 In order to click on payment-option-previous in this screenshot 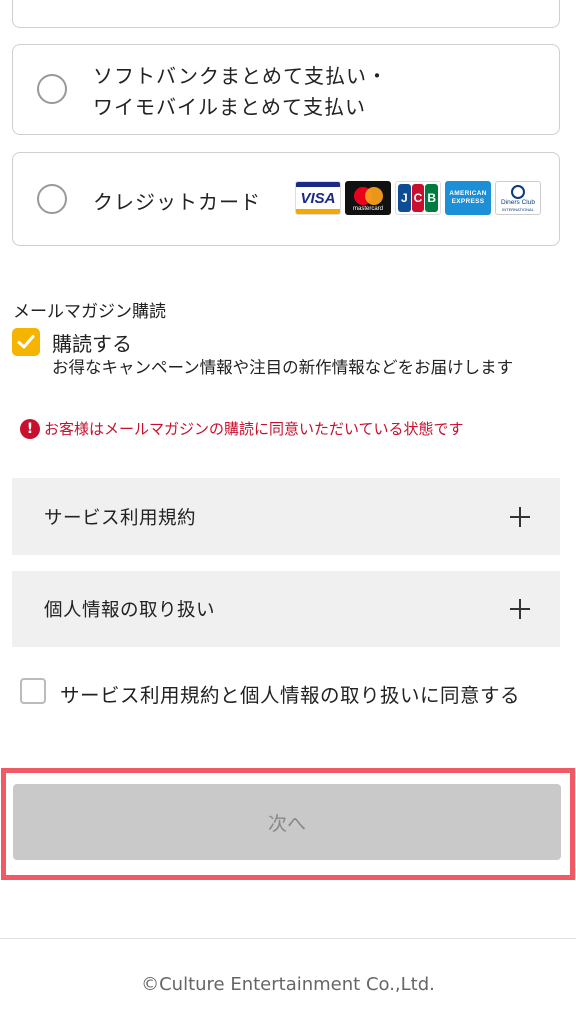, I will do `click(286, 14)`.